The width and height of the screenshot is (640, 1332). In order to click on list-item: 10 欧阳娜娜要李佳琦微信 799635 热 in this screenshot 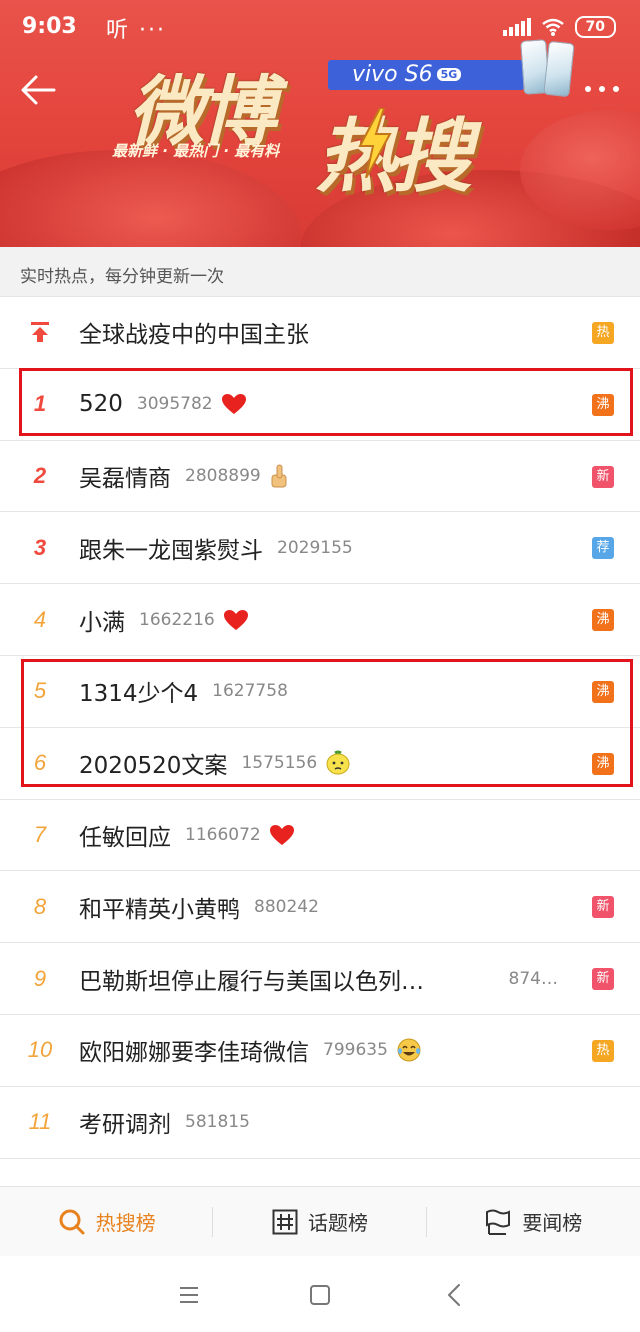, I will do `click(320, 1051)`.